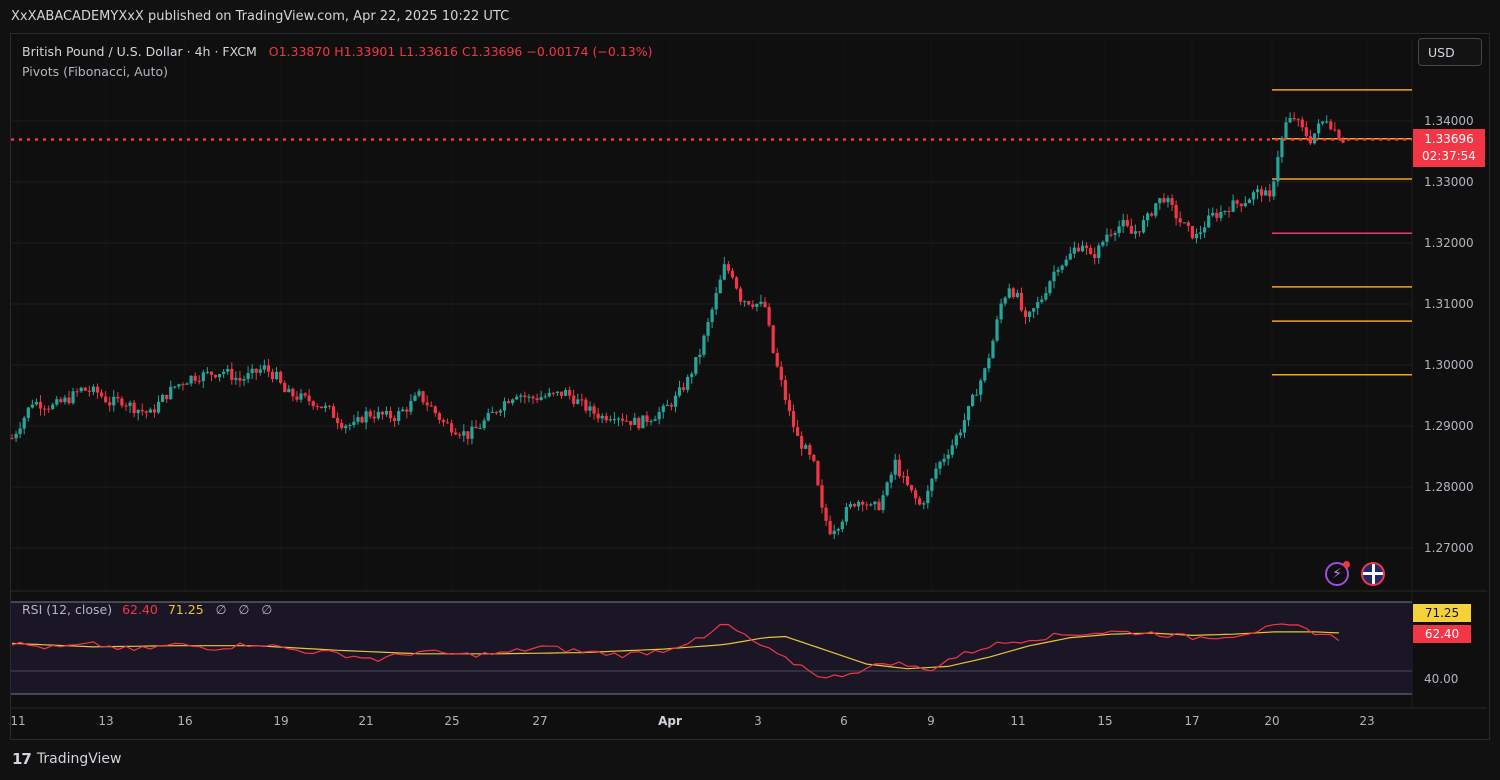 The image size is (1500, 780). I want to click on indicator-legend: Pivots (Fibonacci, Auto), so click(95, 71).